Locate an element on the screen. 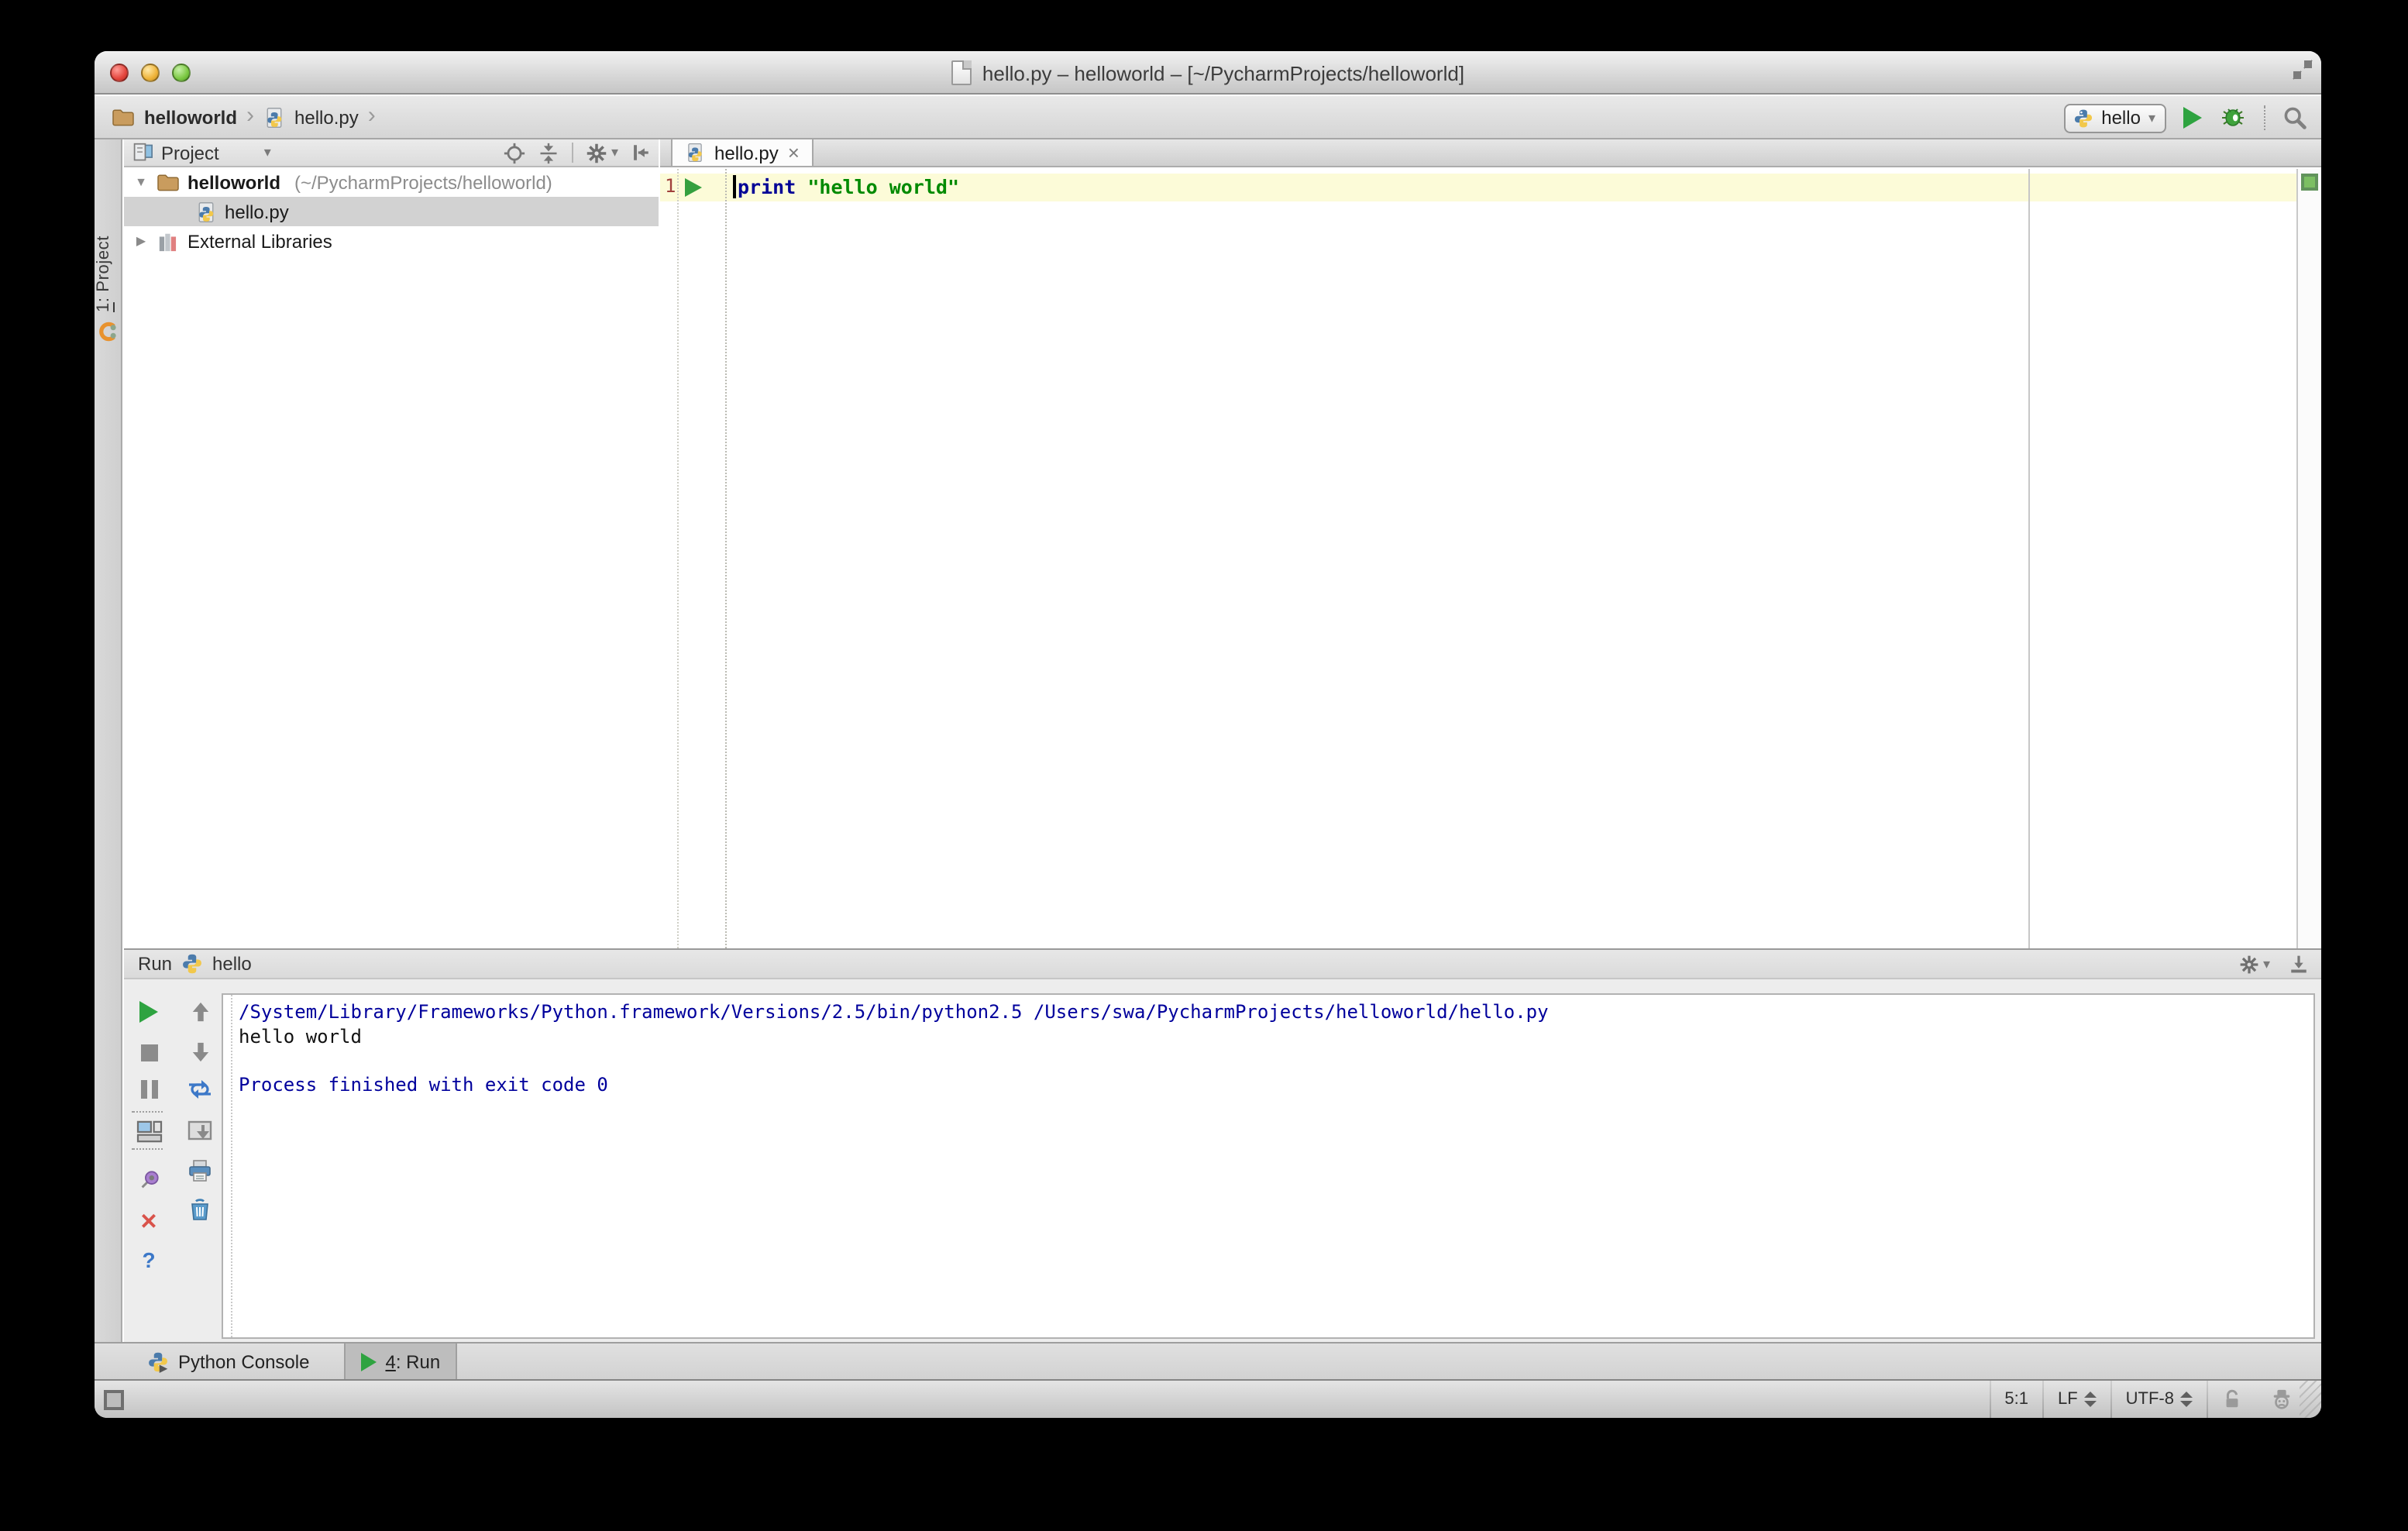 The height and width of the screenshot is (1531, 2408). search-everywhere-icon is located at coordinates (2294, 118).